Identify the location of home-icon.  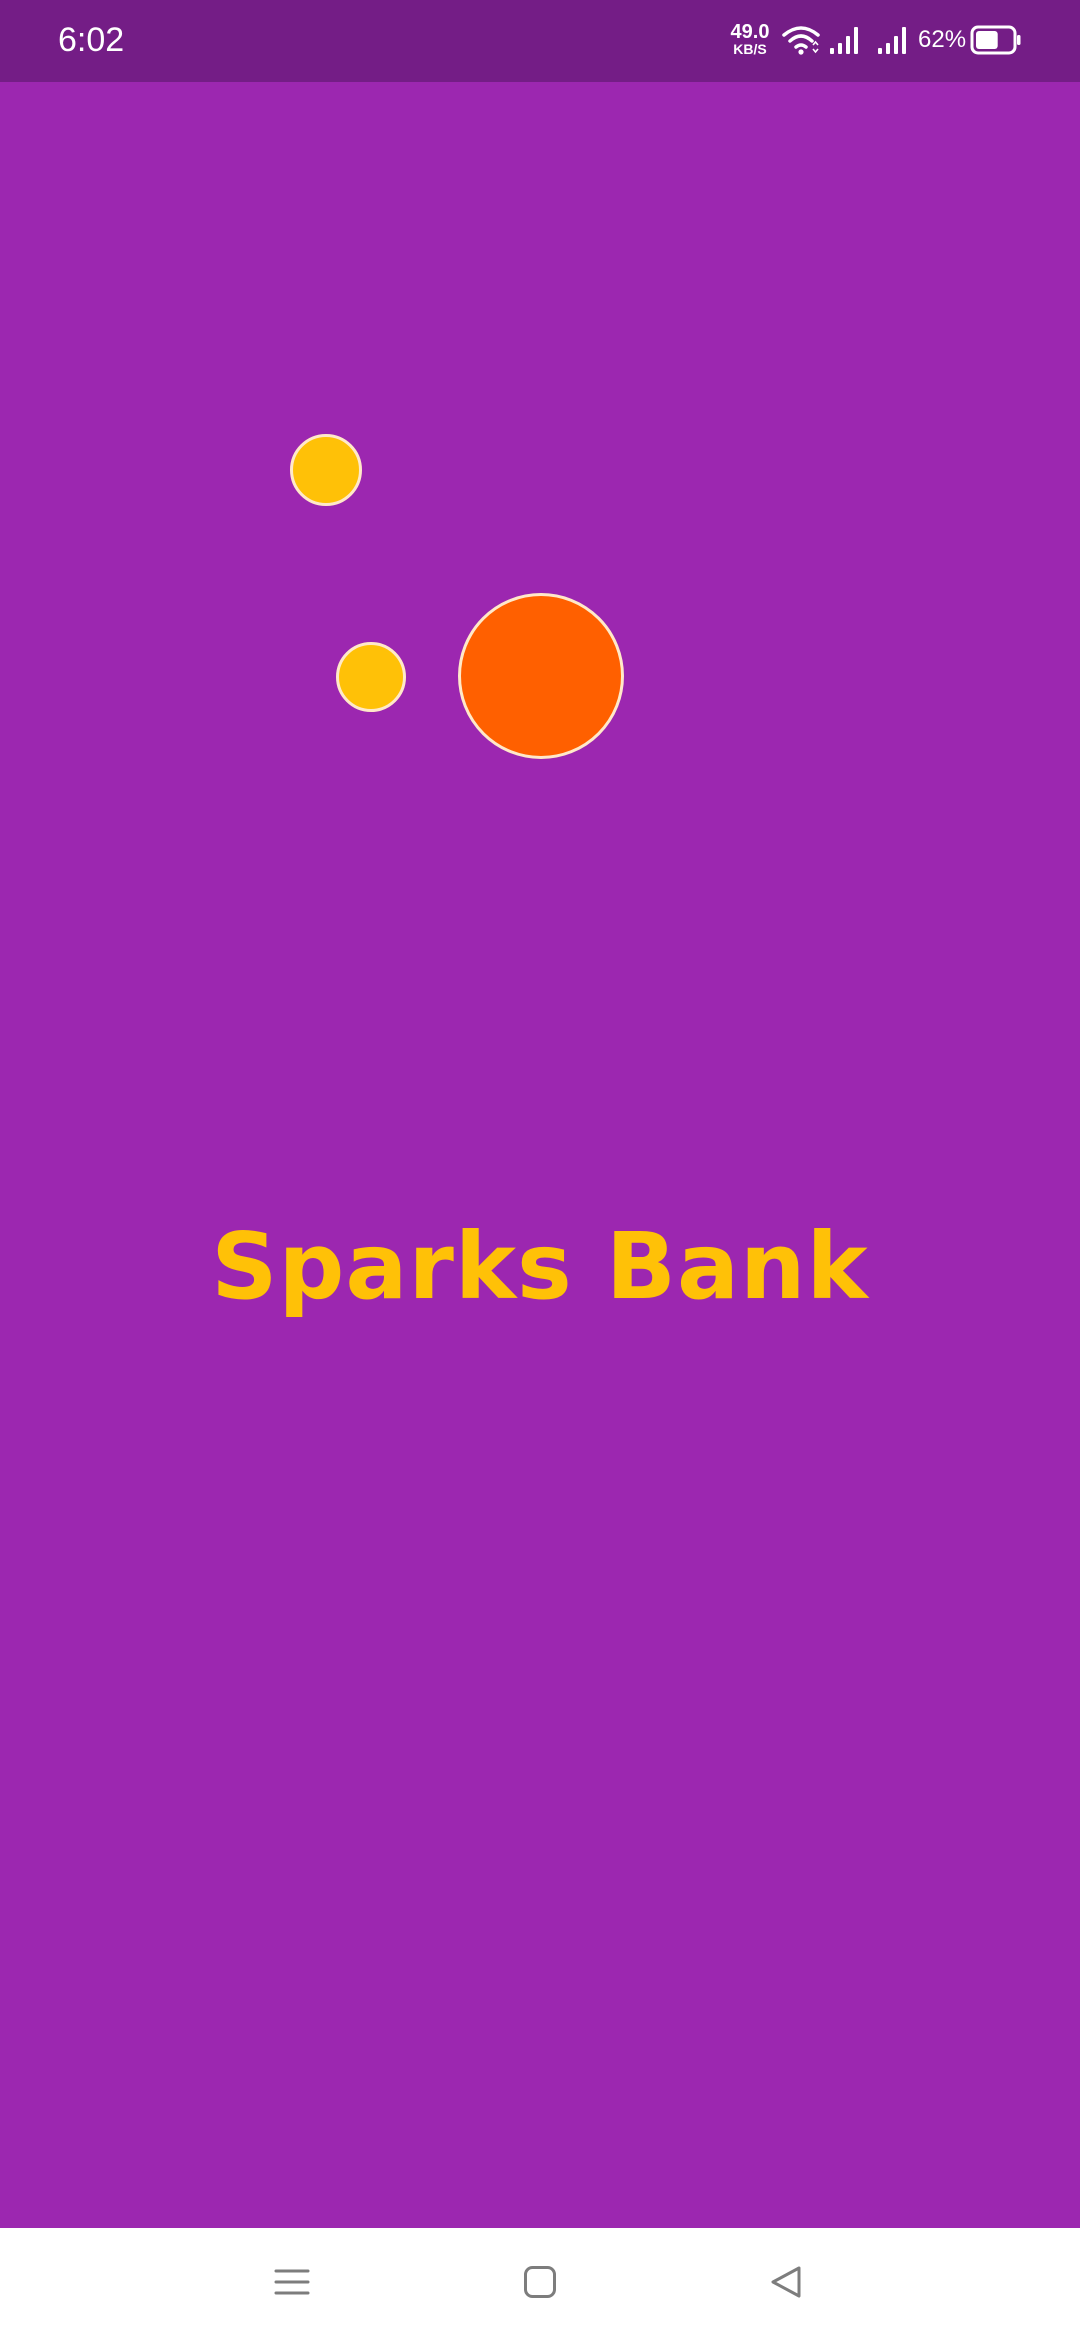
(540, 2284).